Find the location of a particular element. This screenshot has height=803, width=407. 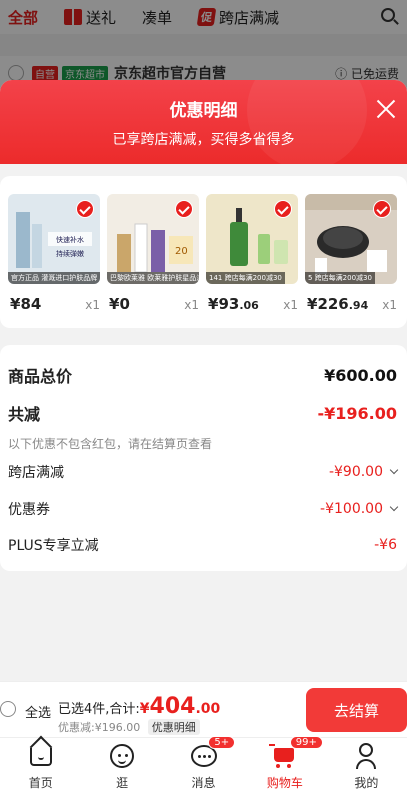

product-thumbnail: 快速补水 持续弹嫩 官方正品 灌溉进口护肤品牌 is located at coordinates (54, 239).